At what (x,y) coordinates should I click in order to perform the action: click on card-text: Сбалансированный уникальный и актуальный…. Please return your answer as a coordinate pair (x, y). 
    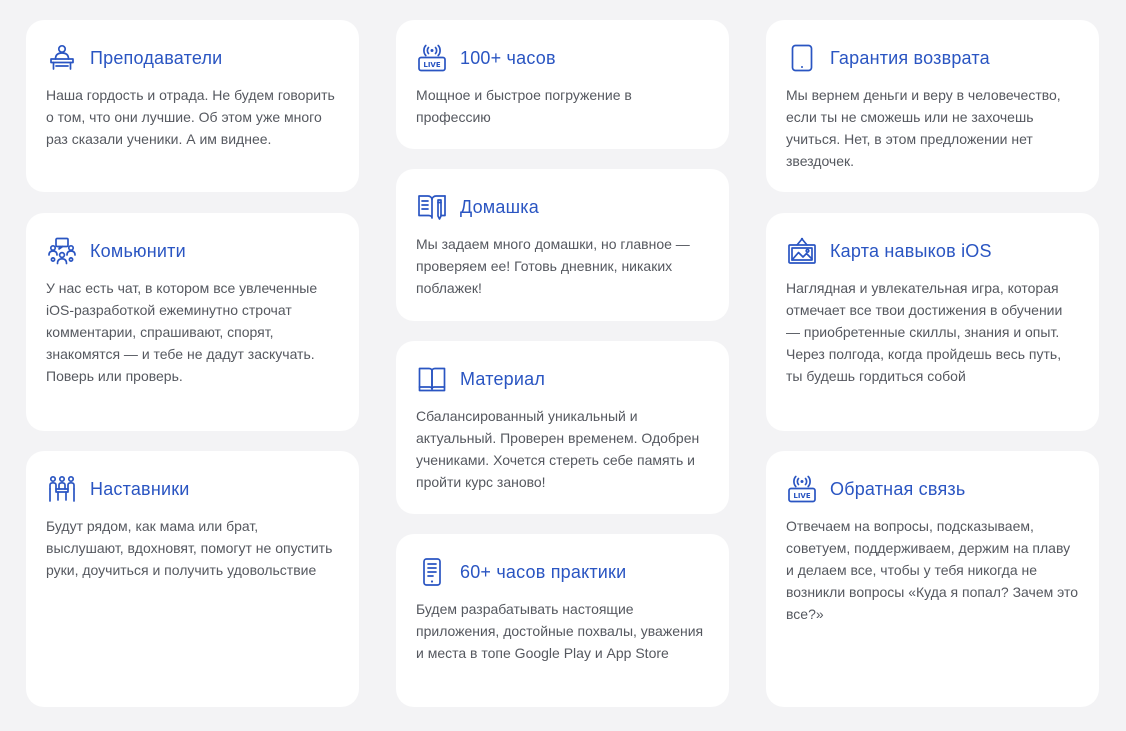
    Looking at the image, I should click on (558, 449).